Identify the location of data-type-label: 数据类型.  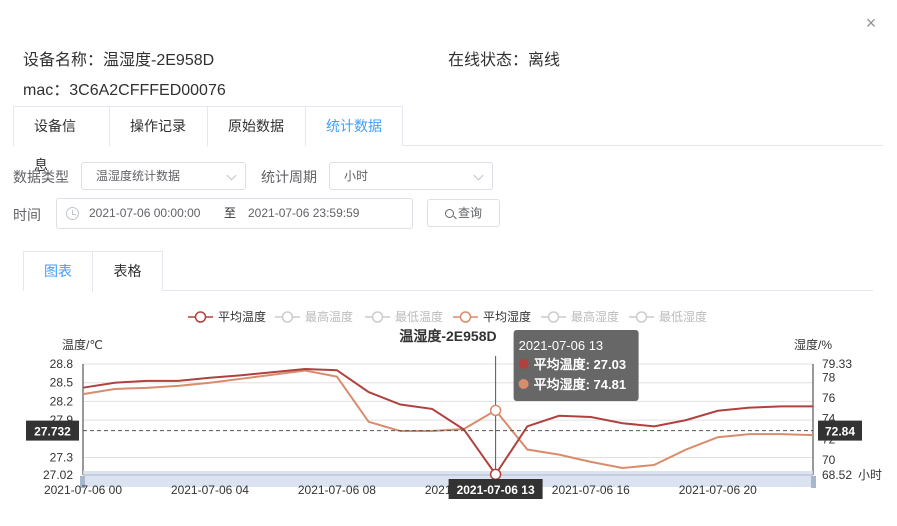
(41, 177).